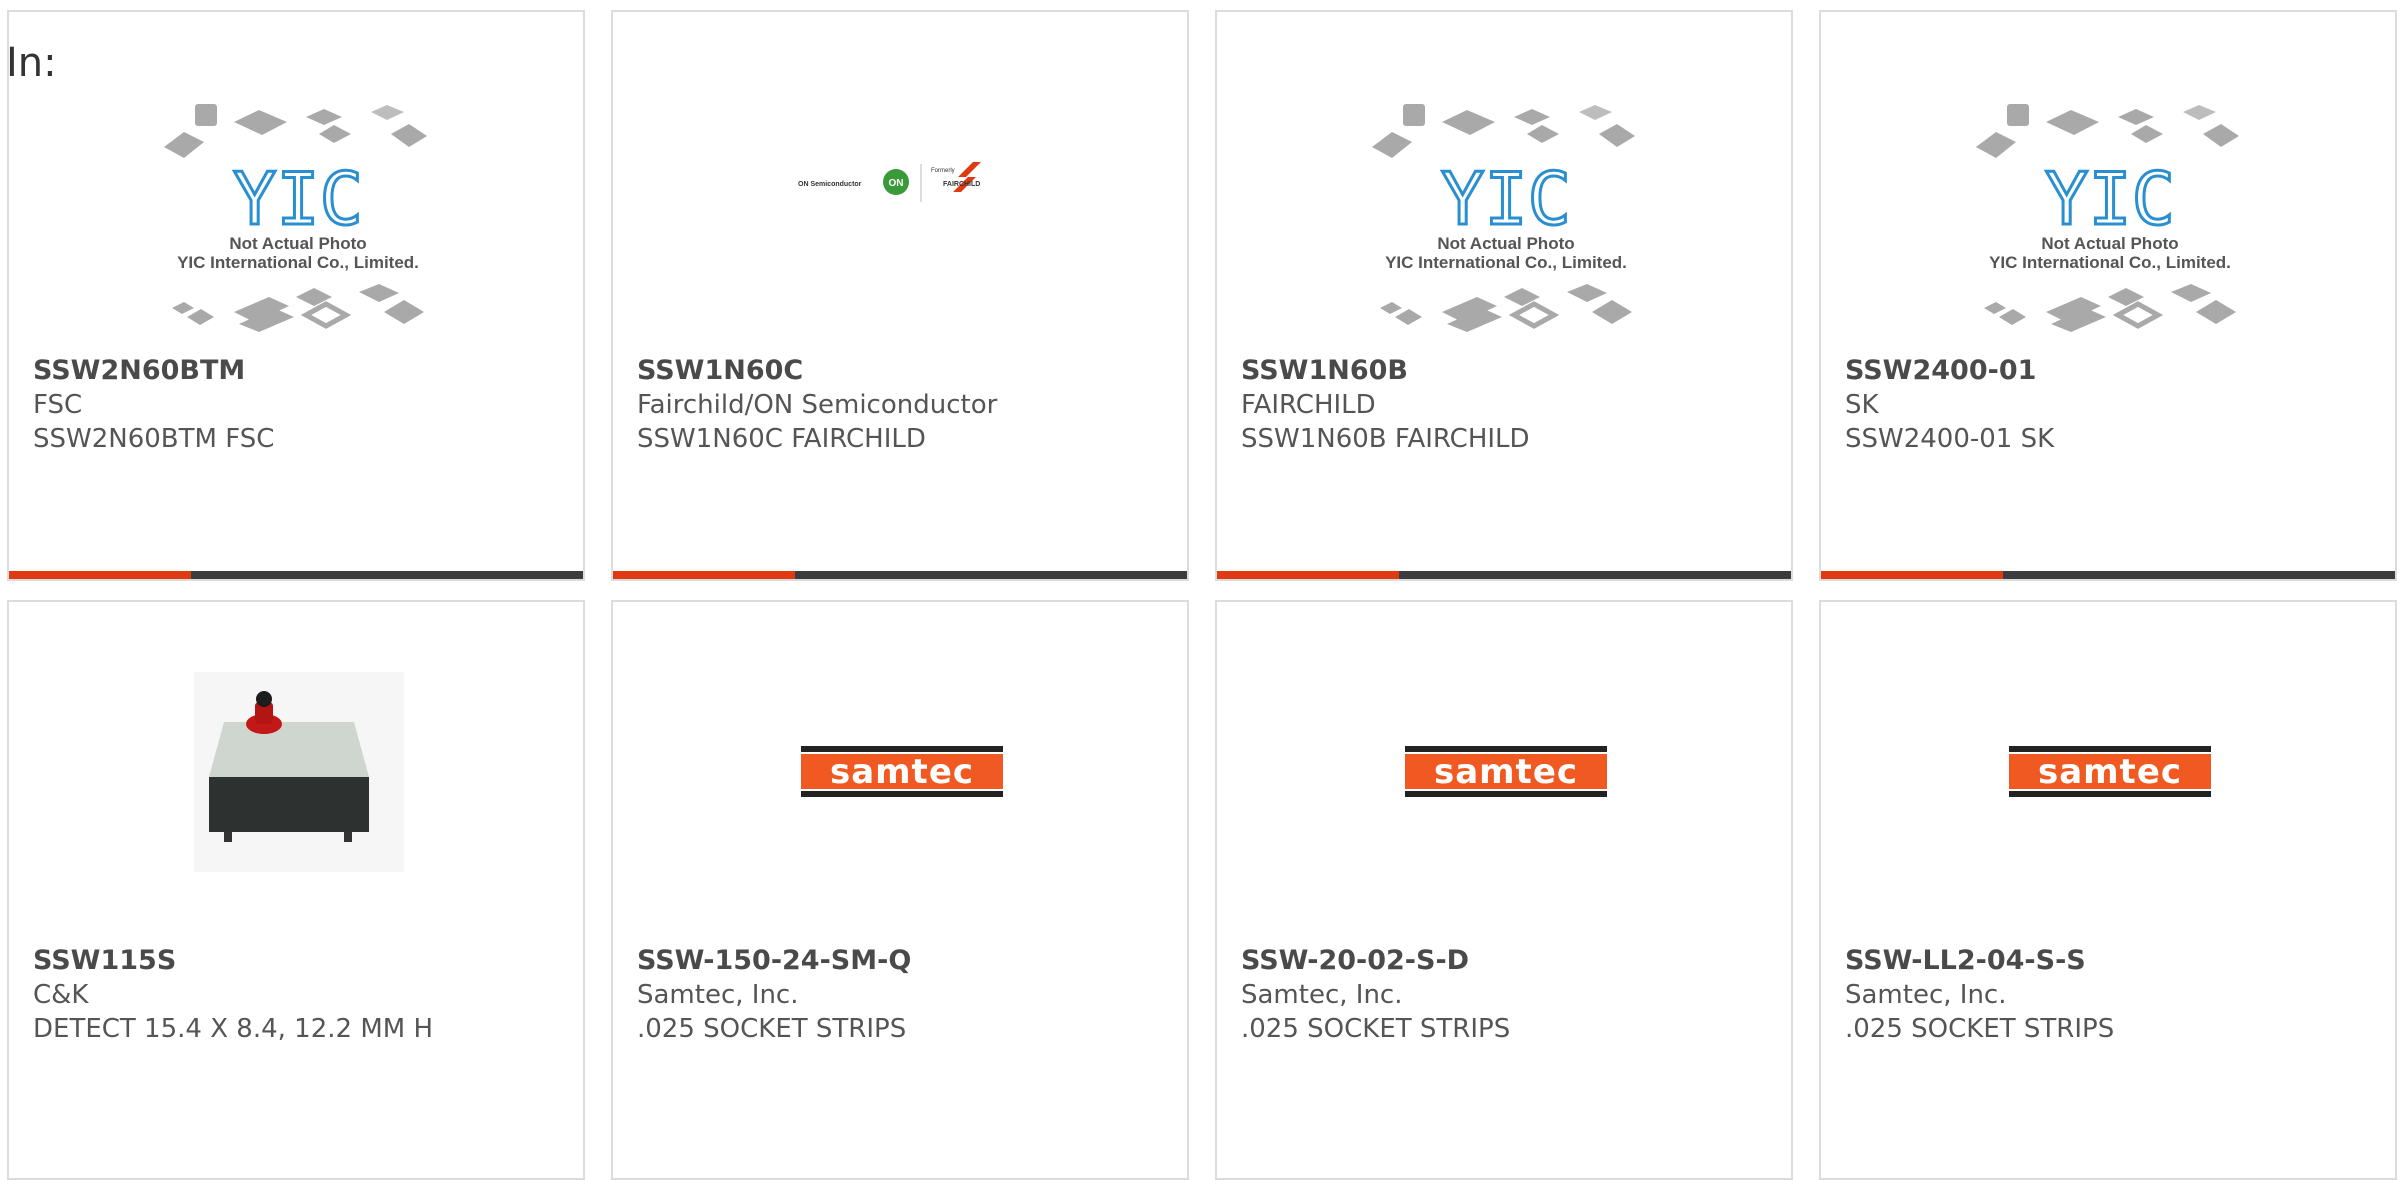 This screenshot has height=1180, width=2400. I want to click on fairchild-text: FAIRCHILD, so click(961, 184).